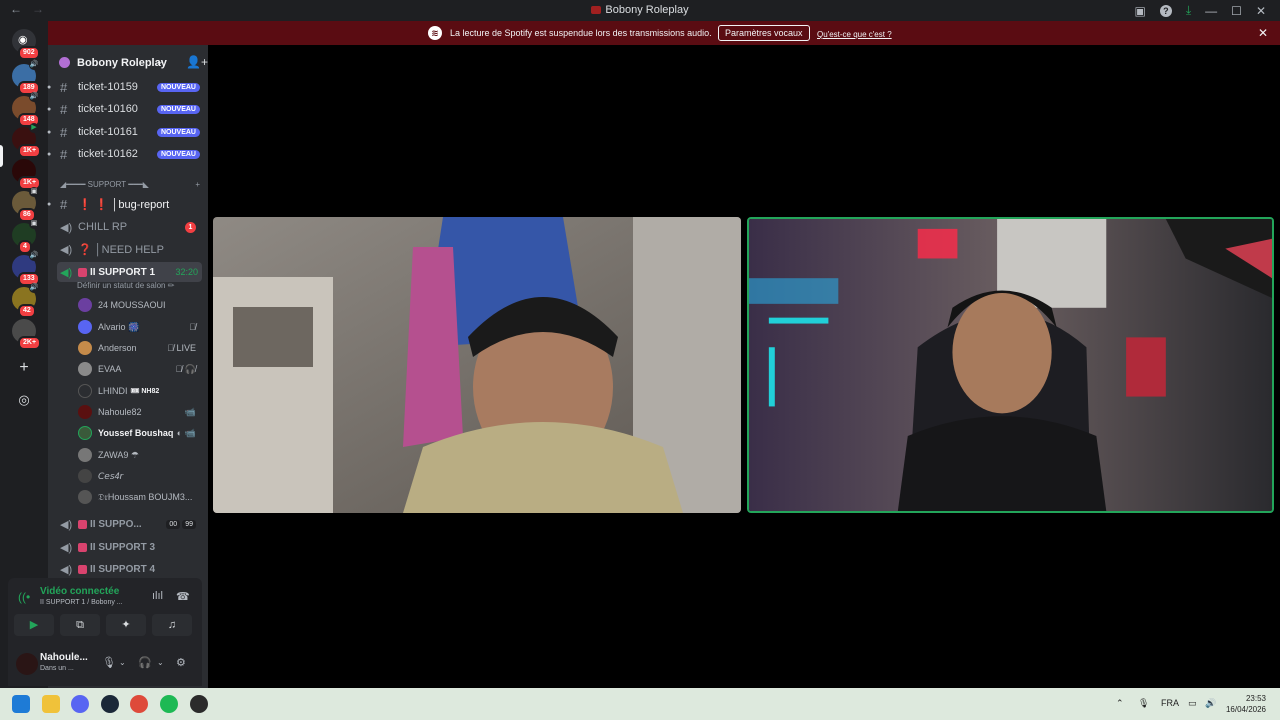  Describe the element at coordinates (79, 591) in the screenshot. I see `voice-status: Vidéo connectée` at that location.